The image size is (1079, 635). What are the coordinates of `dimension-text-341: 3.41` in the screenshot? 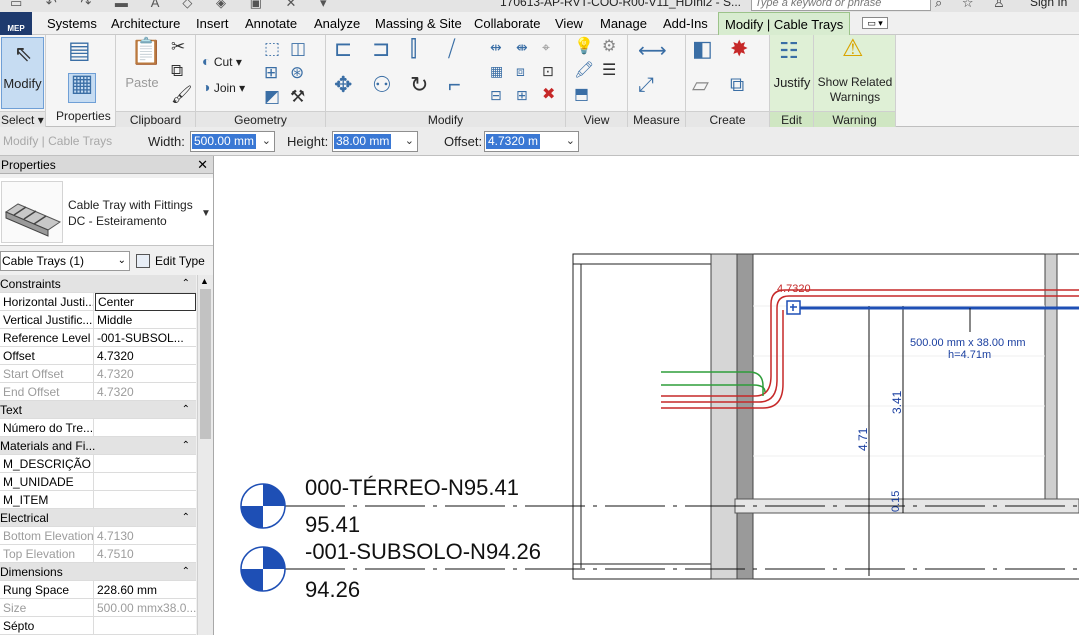 It's located at (897, 402).